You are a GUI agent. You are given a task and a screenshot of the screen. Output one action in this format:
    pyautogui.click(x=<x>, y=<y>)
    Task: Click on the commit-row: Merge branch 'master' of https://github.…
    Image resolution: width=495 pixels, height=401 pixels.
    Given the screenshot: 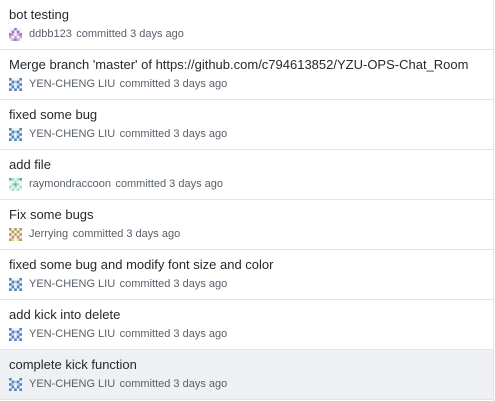 What is the action you would take?
    pyautogui.click(x=246, y=75)
    